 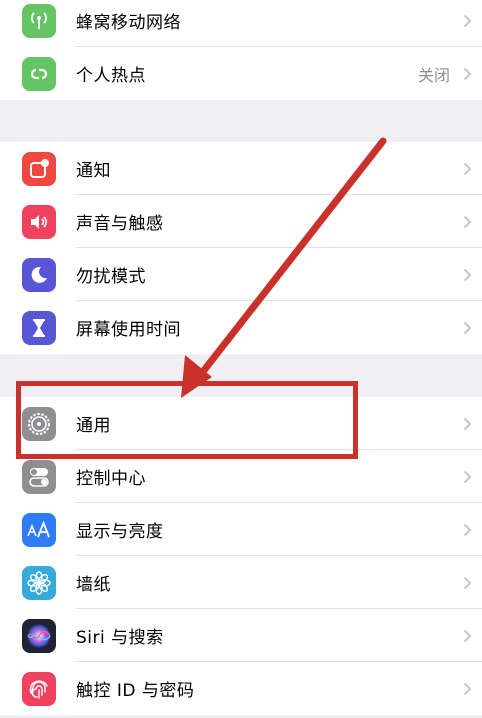 I want to click on gear-icon, so click(x=39, y=423).